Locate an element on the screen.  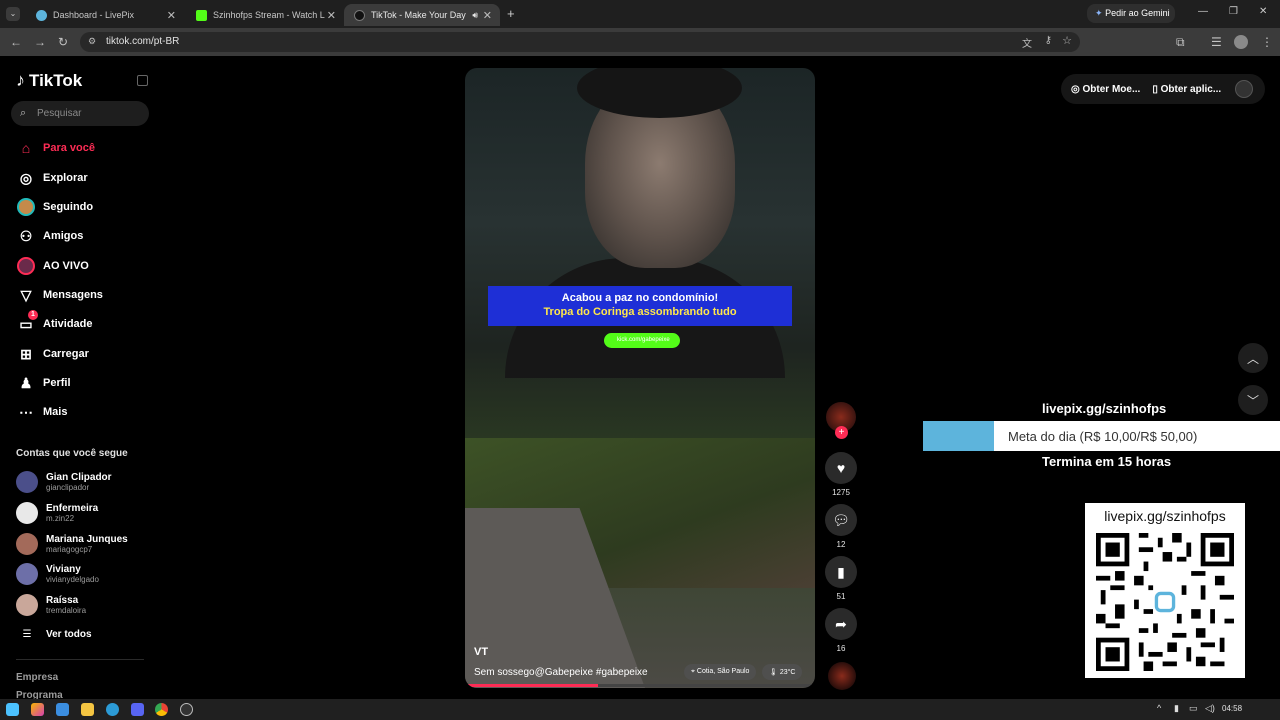
nav-explore: ◎ Explorar is located at coordinates (52, 178).